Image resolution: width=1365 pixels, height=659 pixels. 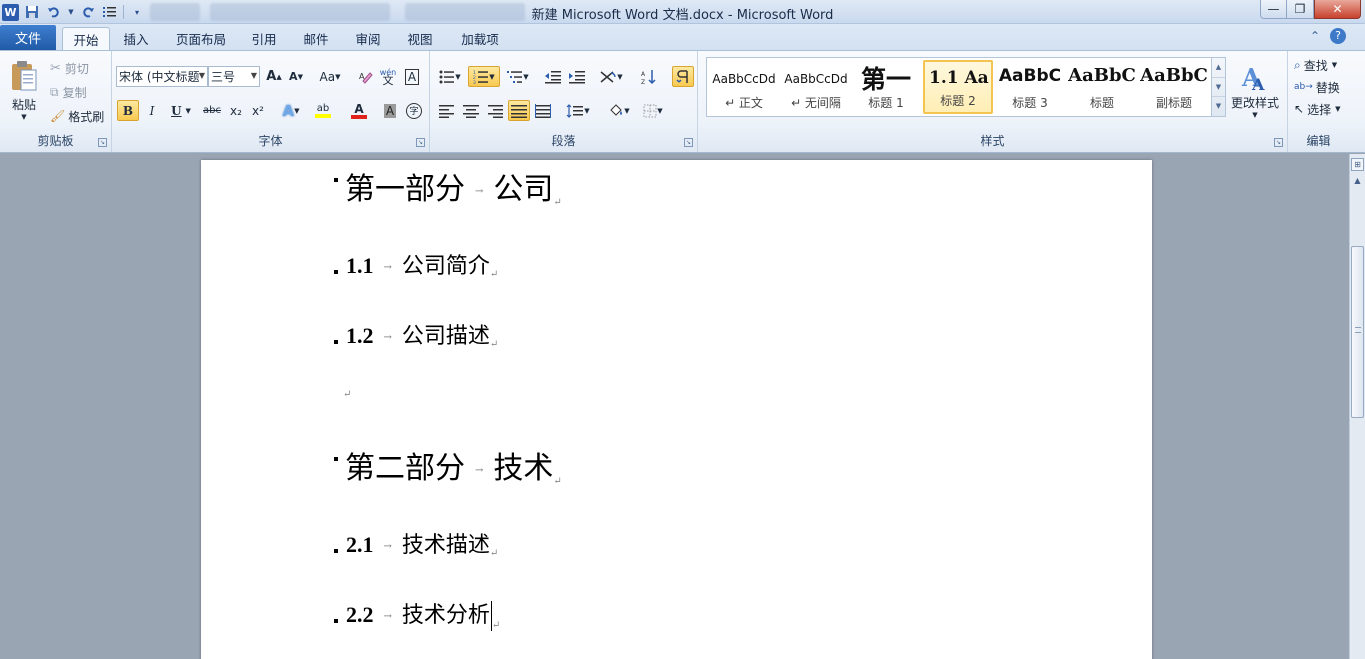 I want to click on subscript-button: x₂, so click(x=236, y=110).